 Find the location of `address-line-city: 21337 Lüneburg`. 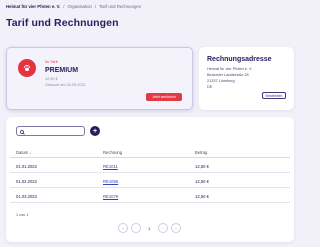

address-line-city: 21337 Lüneburg is located at coordinates (221, 81).